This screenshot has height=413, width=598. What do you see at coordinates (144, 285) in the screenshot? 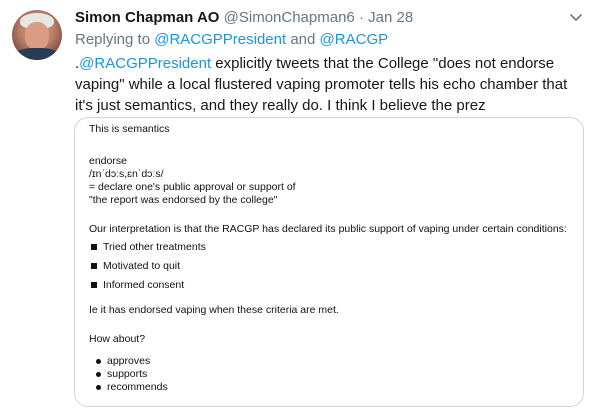
I see `condition-label: Informed consent` at bounding box center [144, 285].